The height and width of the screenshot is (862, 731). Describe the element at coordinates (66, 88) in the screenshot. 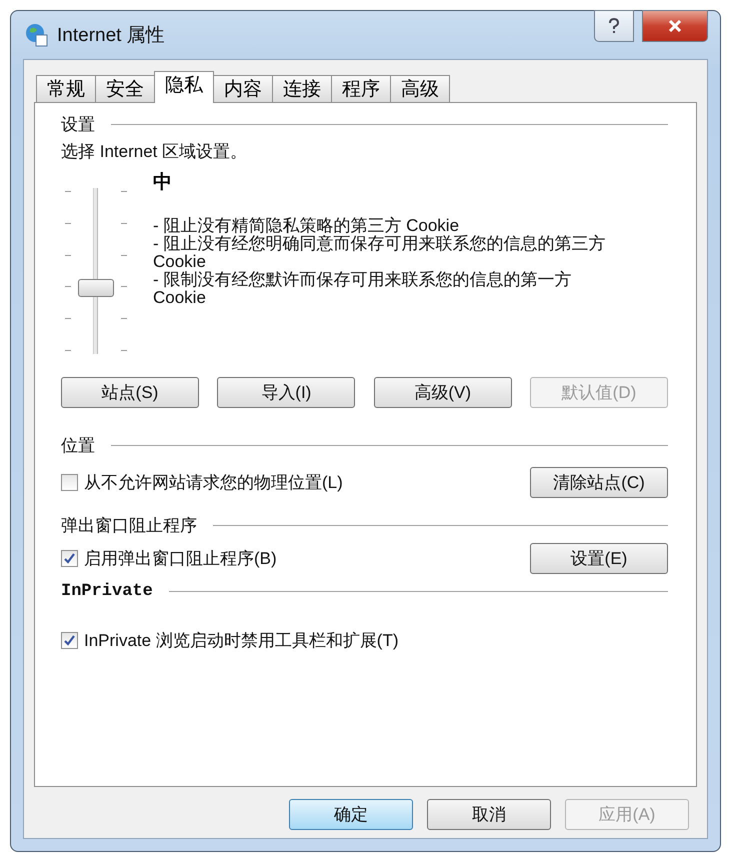

I see `tab: 常规` at that location.